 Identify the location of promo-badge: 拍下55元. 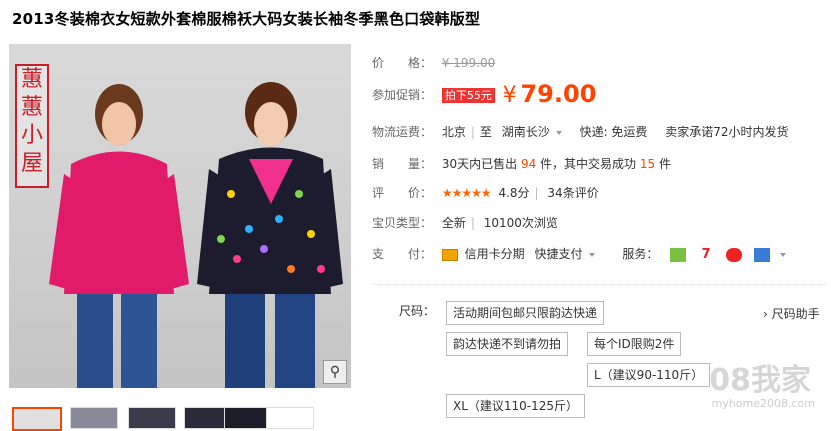
(468, 95).